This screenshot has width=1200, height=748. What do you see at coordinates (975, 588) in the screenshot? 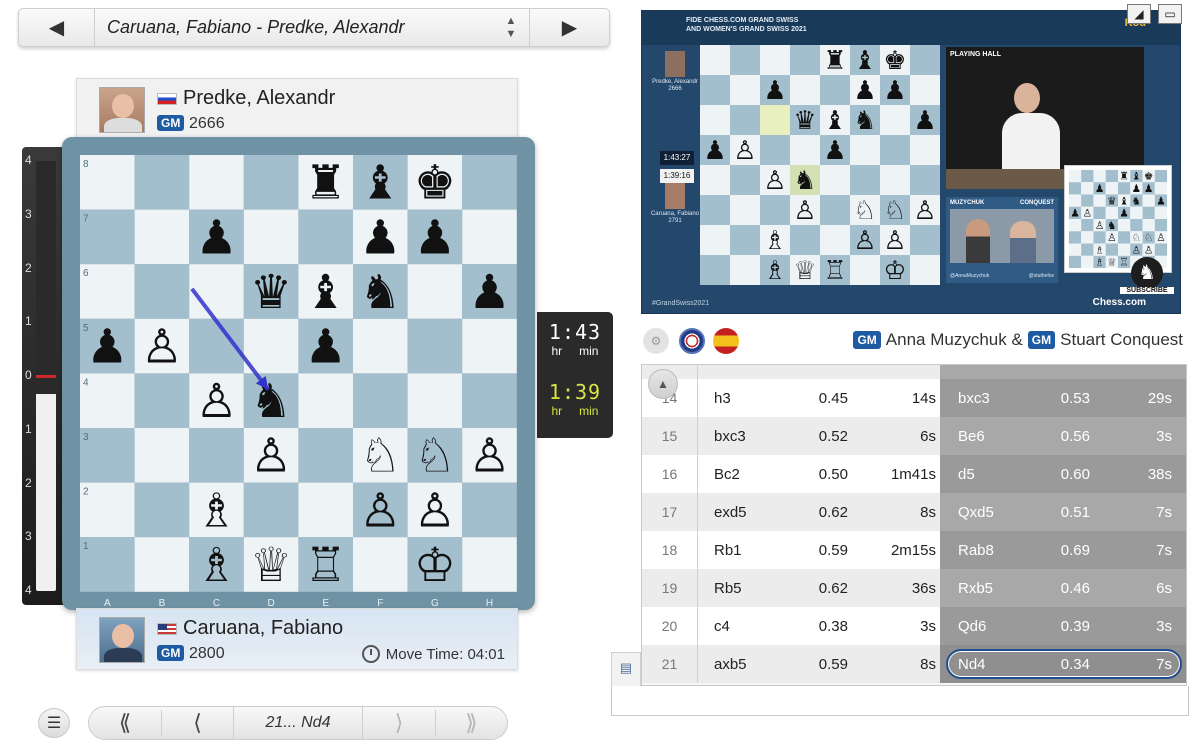
I see `black-move: Rxb5` at bounding box center [975, 588].